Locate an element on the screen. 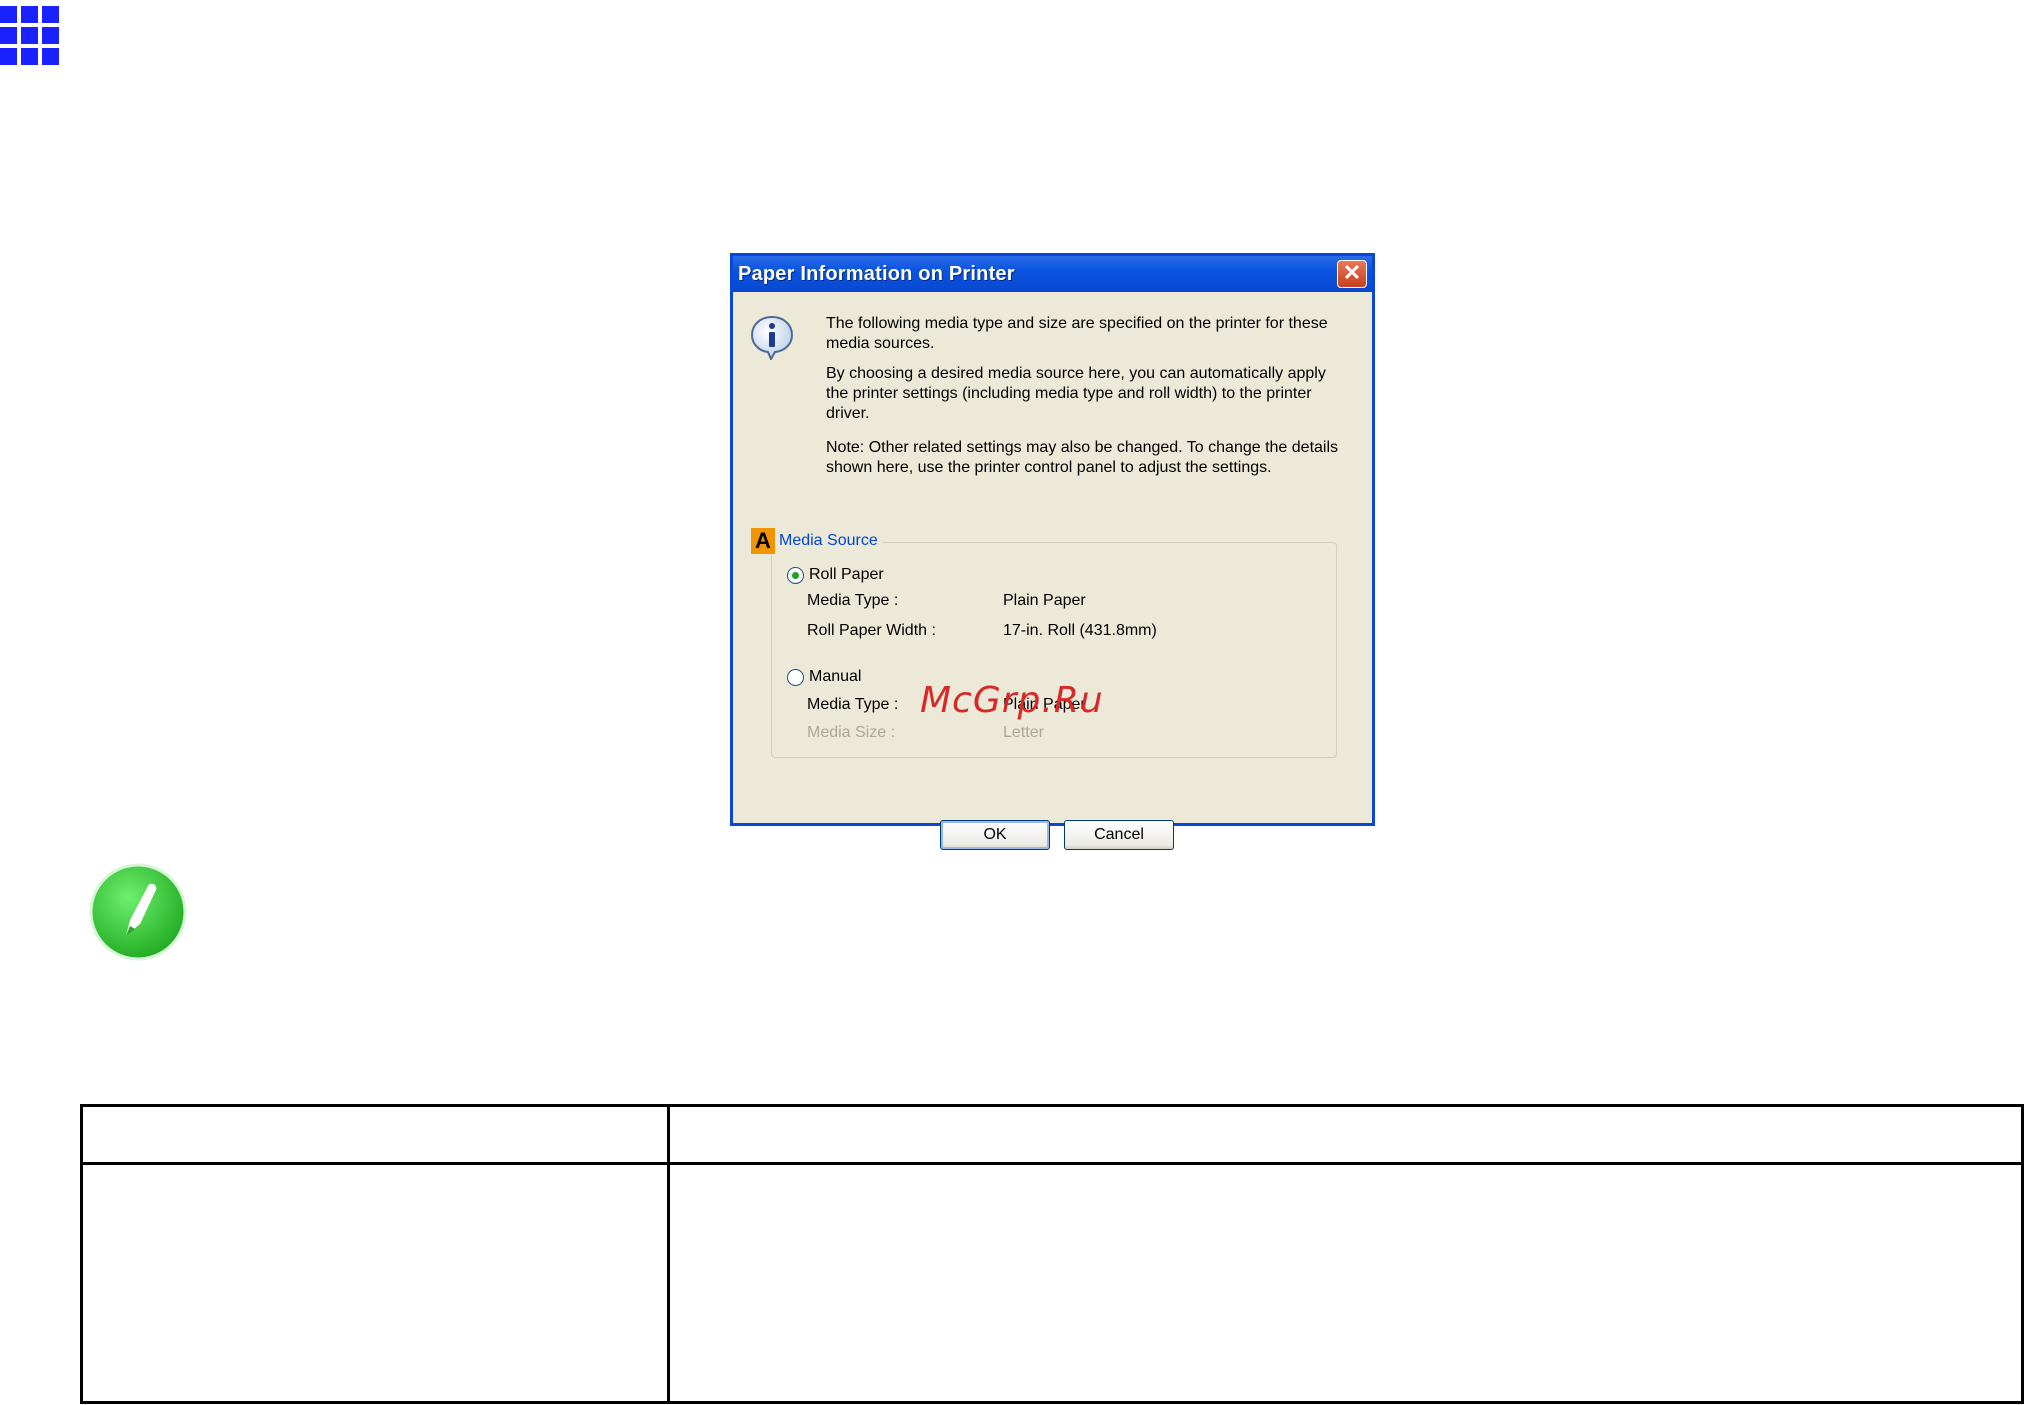 This screenshot has height=1405, width=2026. info-icon is located at coordinates (772, 337).